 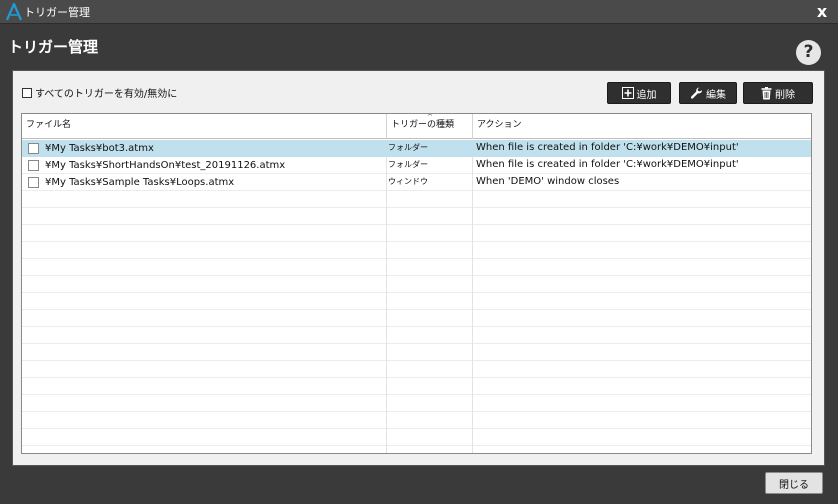 I want to click on add-label: 追加, so click(x=646, y=95).